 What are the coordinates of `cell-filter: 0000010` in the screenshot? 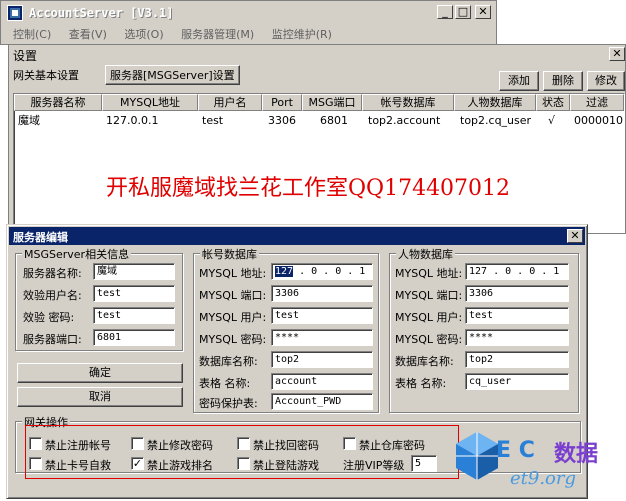 It's located at (598, 120).